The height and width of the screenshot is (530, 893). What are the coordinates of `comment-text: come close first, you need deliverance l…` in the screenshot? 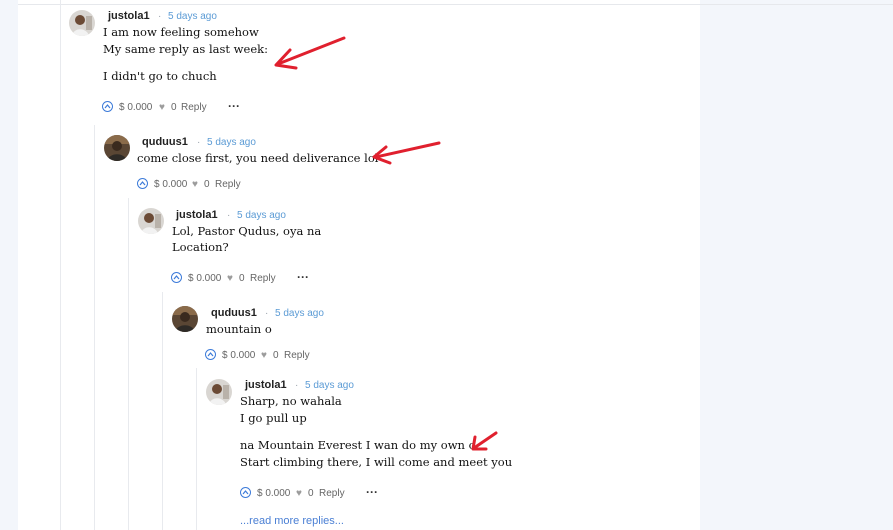 It's located at (258, 158).